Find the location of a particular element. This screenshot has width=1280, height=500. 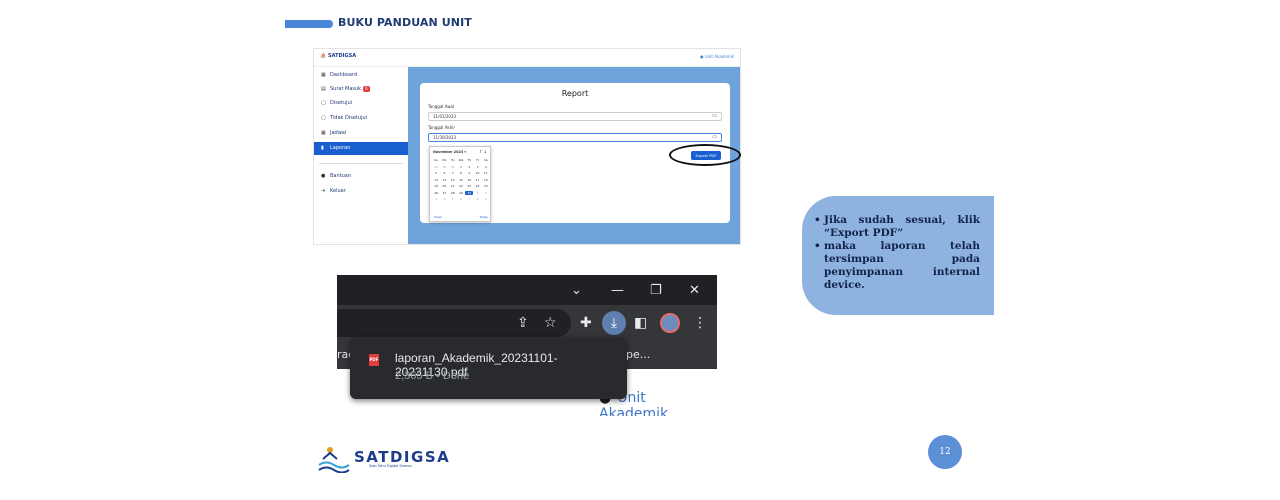

minimize-icon: — is located at coordinates (617, 290).